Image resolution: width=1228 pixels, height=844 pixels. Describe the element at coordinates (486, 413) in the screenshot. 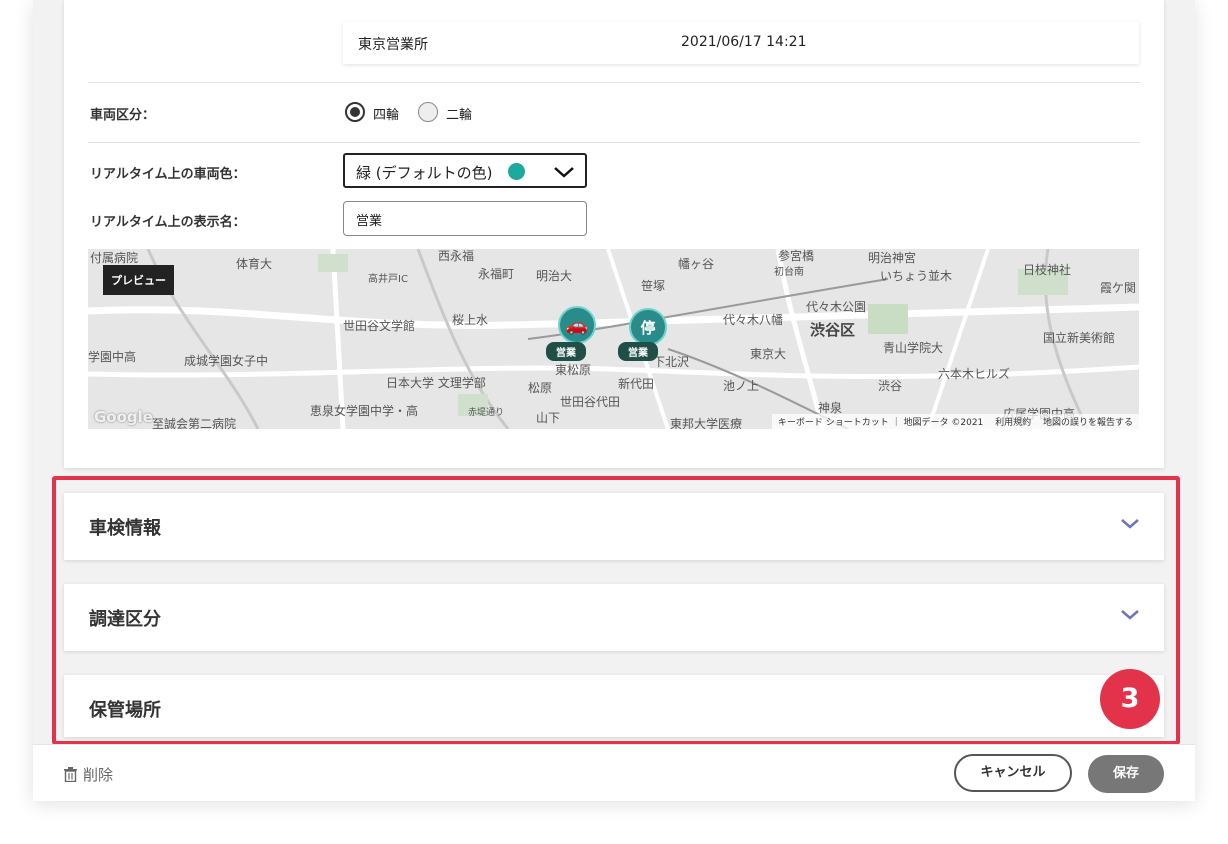

I see `map-label: 赤堤通り` at that location.